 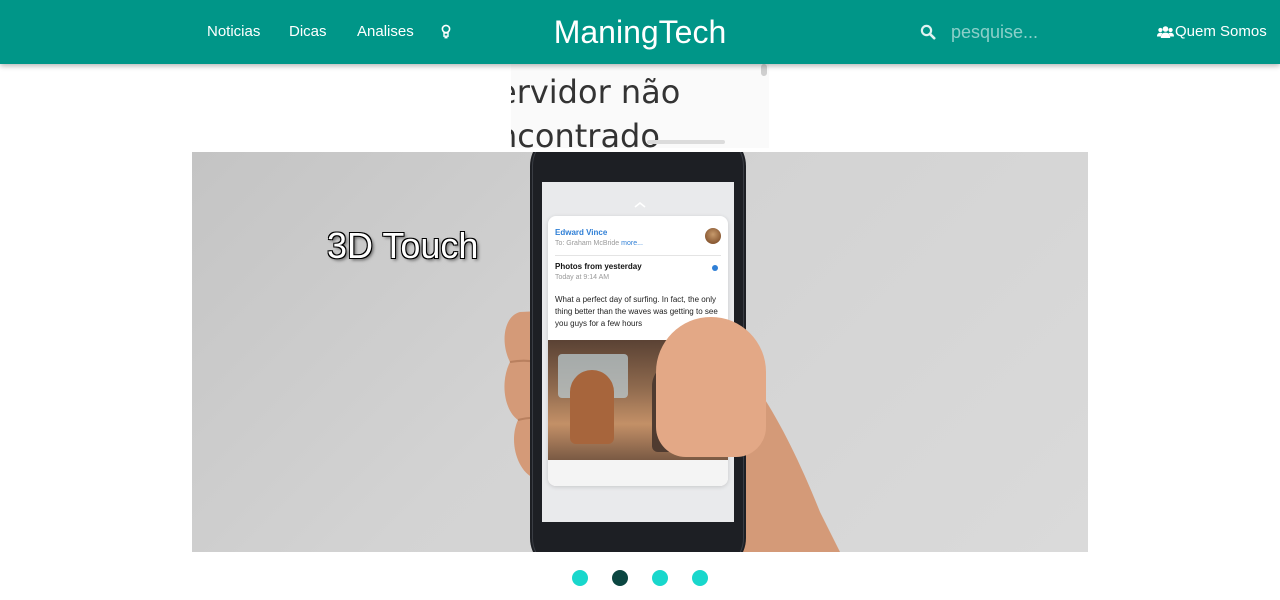 I want to click on nav-link-noticias: Noticias, so click(x=233, y=32).